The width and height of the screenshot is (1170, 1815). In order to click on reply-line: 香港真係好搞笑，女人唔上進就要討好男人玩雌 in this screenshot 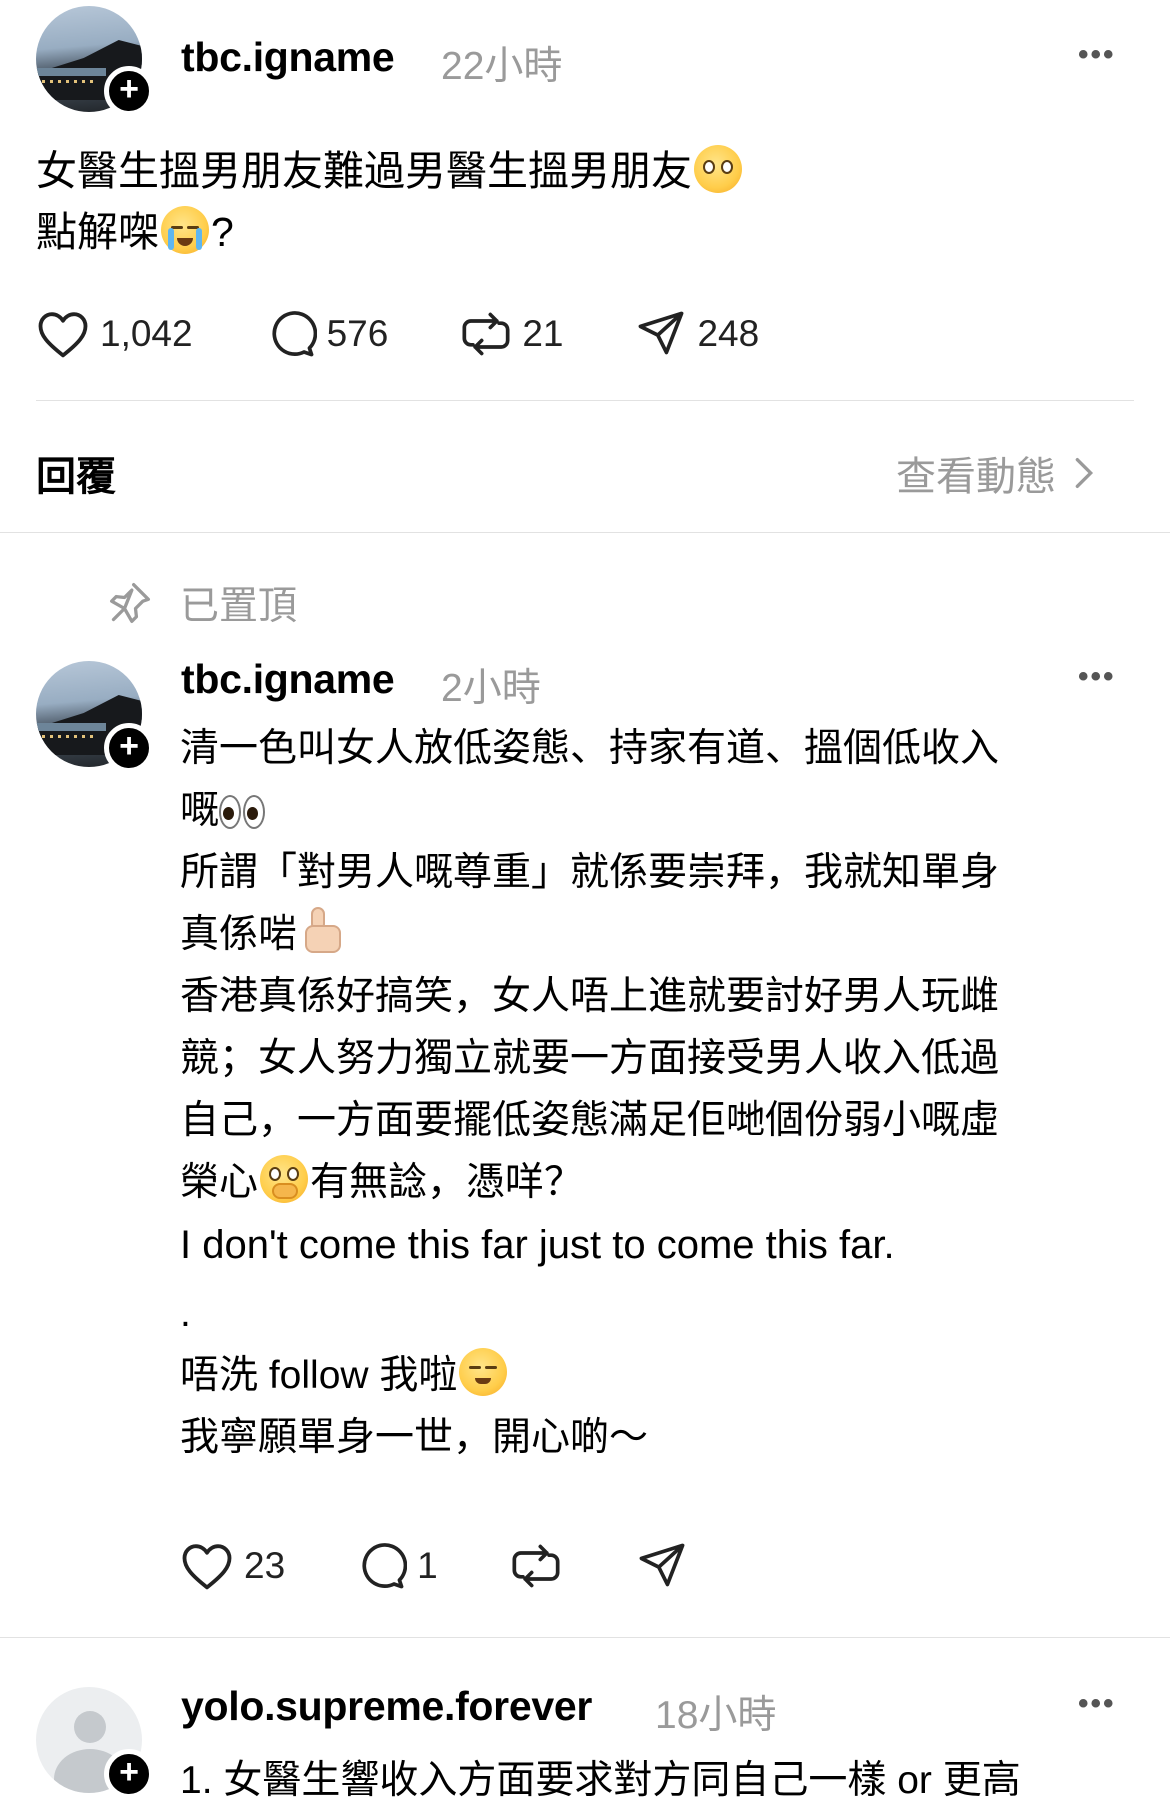, I will do `click(590, 996)`.